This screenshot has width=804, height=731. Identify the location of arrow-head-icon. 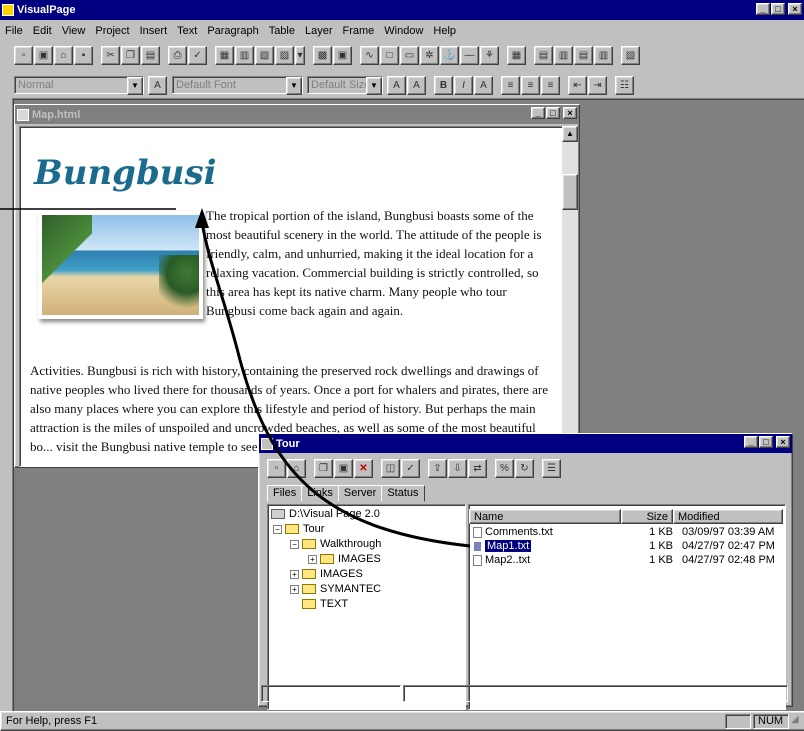
(202, 218).